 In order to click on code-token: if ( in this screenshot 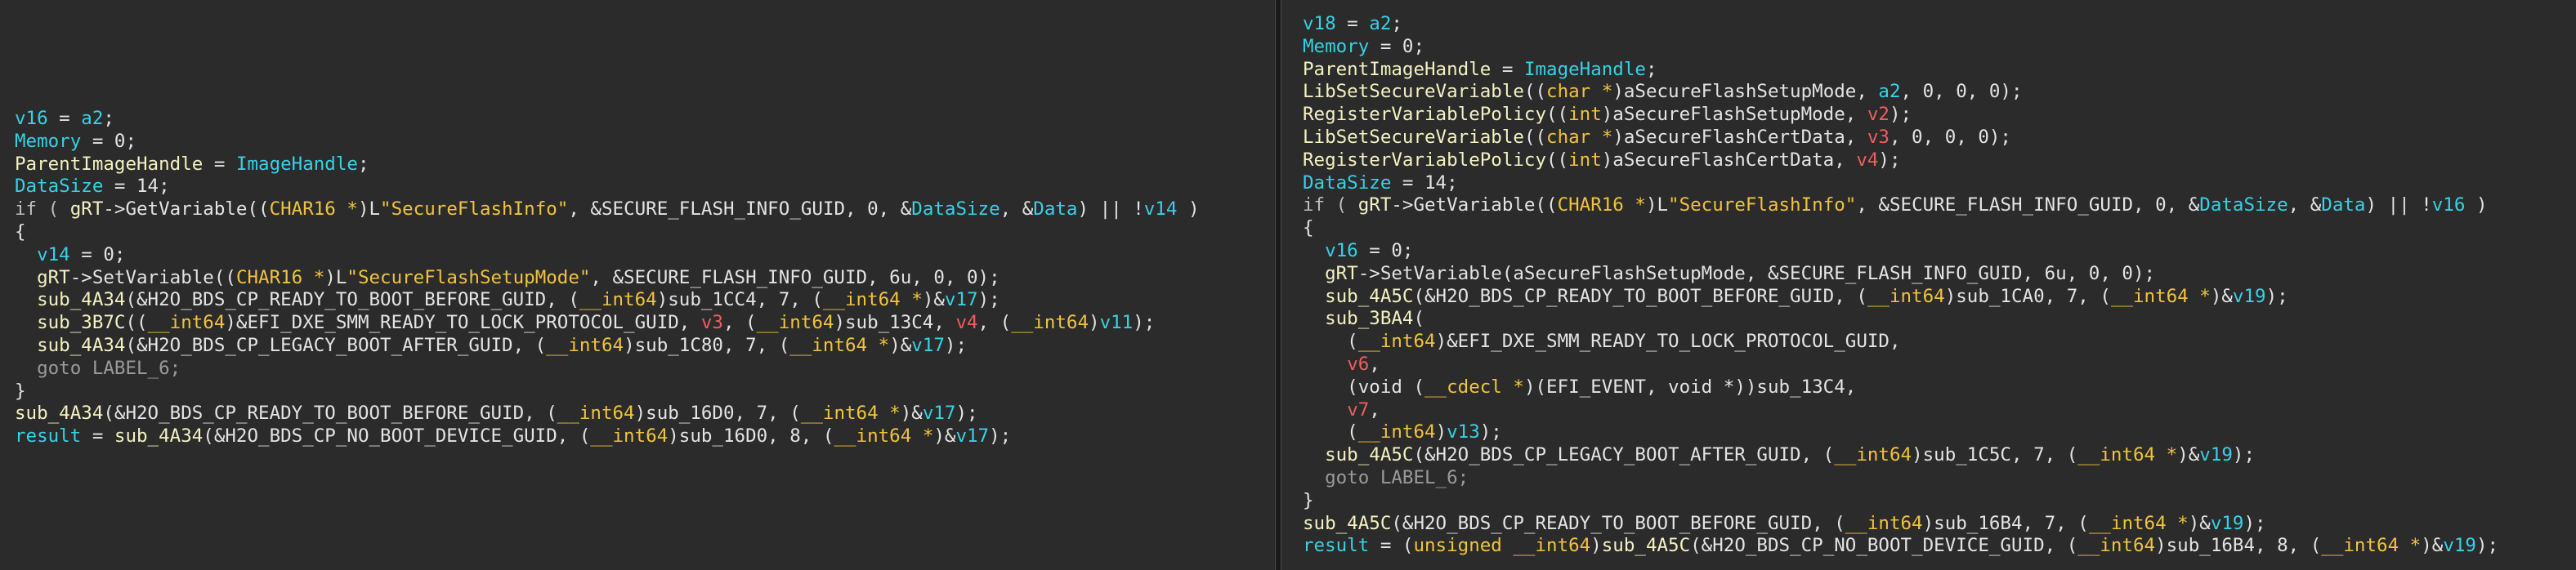, I will do `click(1330, 205)`.